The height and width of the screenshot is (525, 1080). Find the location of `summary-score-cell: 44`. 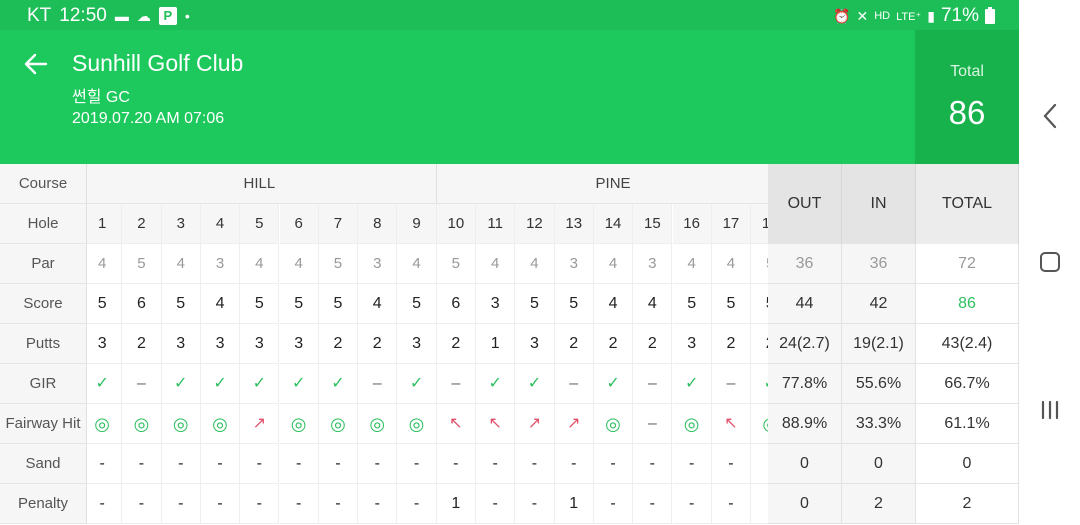

summary-score-cell: 44 is located at coordinates (805, 304).